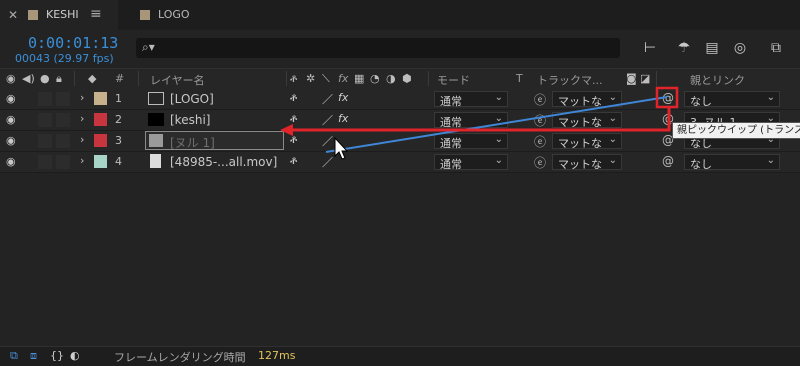 The image size is (800, 366). What do you see at coordinates (57, 355) in the screenshot?
I see `in-out-icon: {}` at bounding box center [57, 355].